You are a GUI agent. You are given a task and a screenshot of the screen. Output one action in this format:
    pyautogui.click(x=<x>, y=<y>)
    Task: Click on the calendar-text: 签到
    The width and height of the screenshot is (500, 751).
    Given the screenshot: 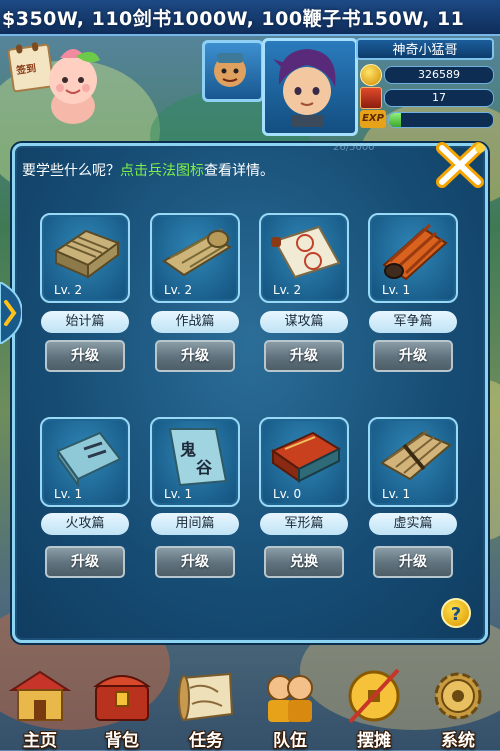 What is the action you would take?
    pyautogui.click(x=26, y=70)
    